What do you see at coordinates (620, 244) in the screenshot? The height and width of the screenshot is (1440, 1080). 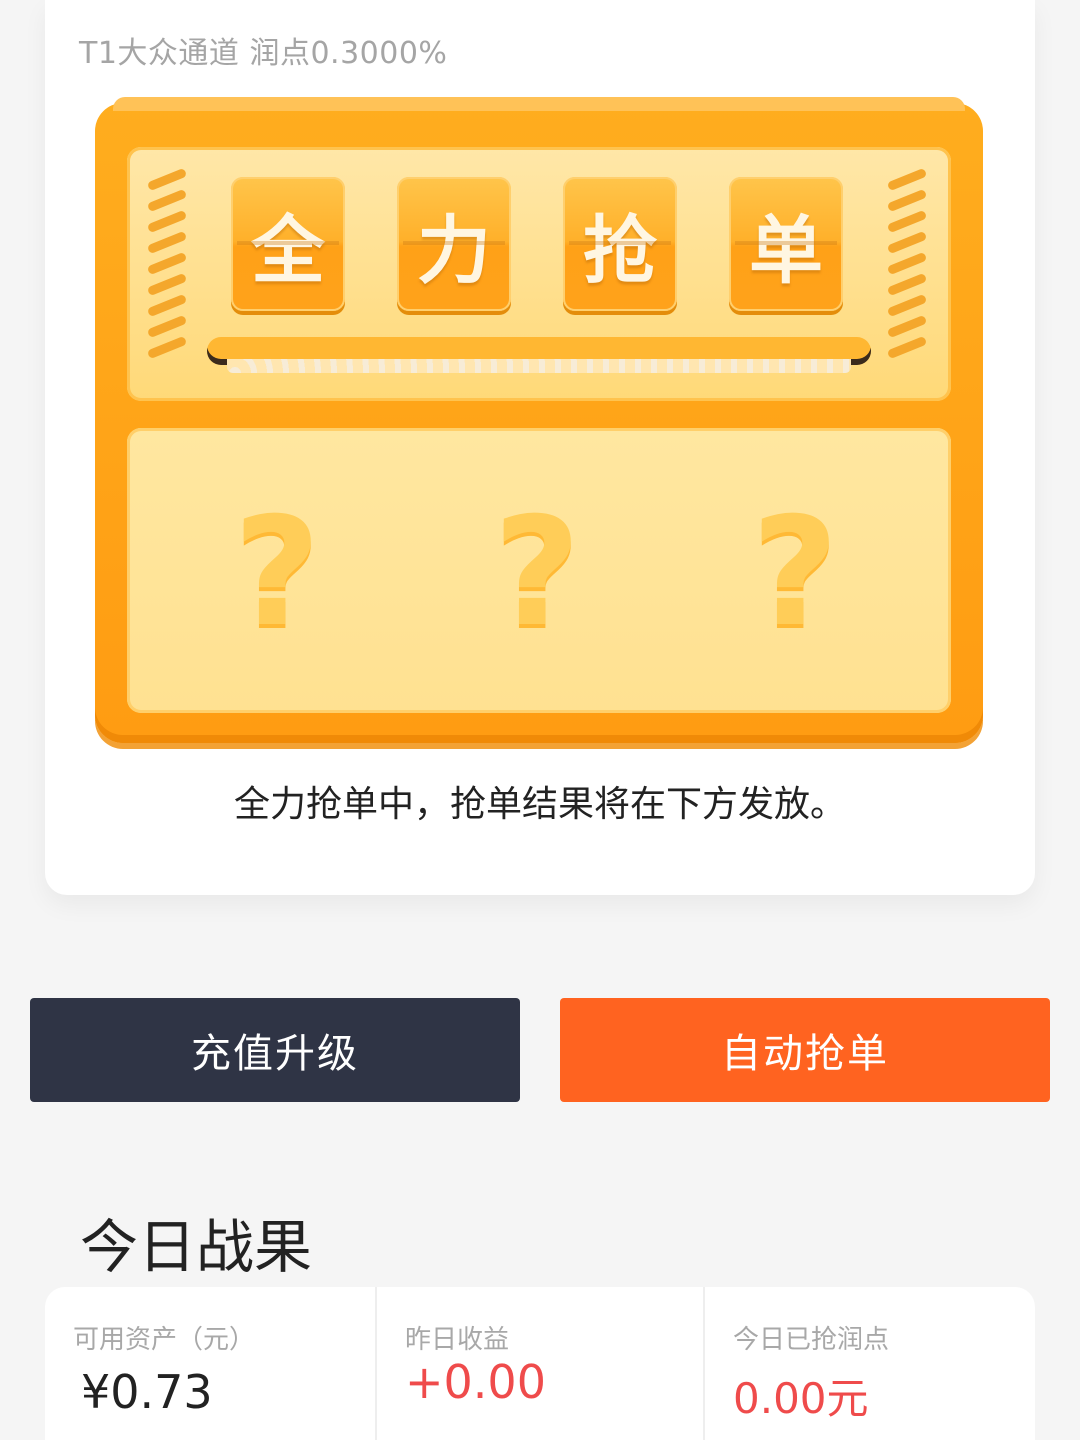 I see `slot-tile: 抢` at bounding box center [620, 244].